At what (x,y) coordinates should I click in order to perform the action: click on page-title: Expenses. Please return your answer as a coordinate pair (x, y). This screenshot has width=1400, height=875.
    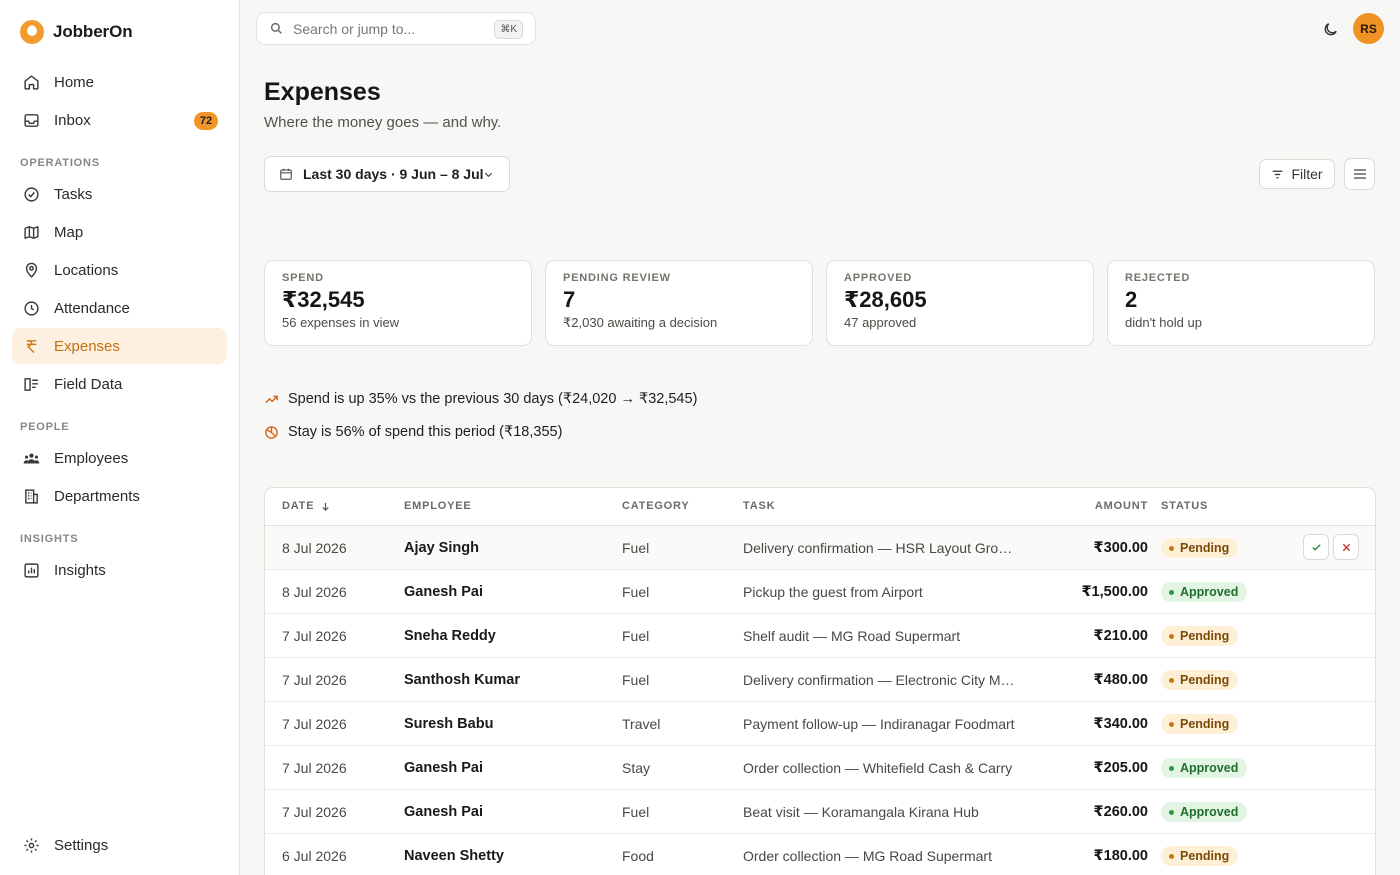
    Looking at the image, I should click on (322, 92).